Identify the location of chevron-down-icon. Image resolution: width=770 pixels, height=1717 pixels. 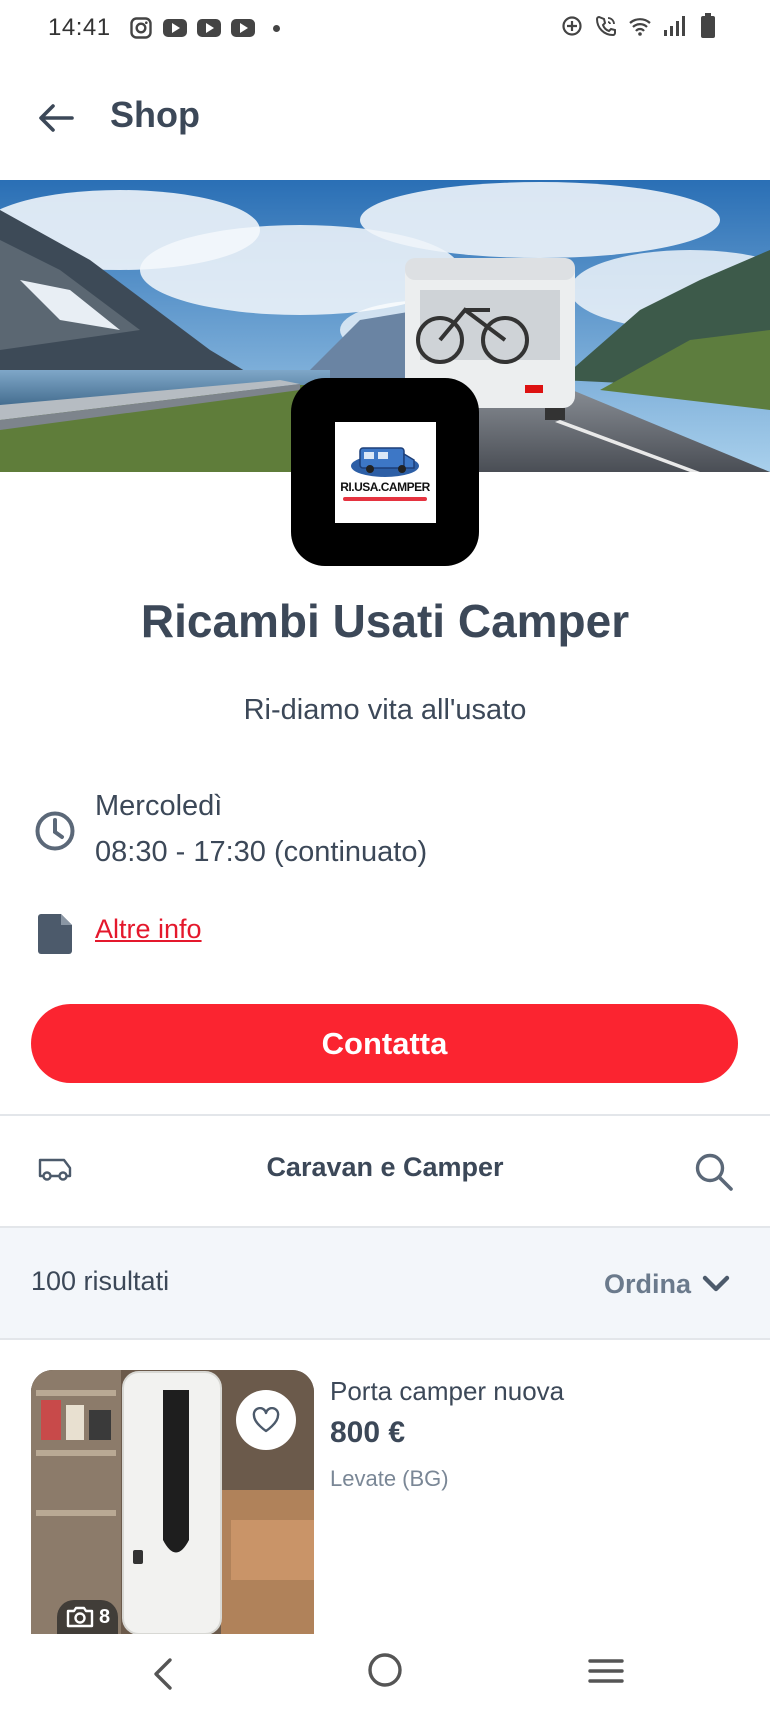
(716, 1283).